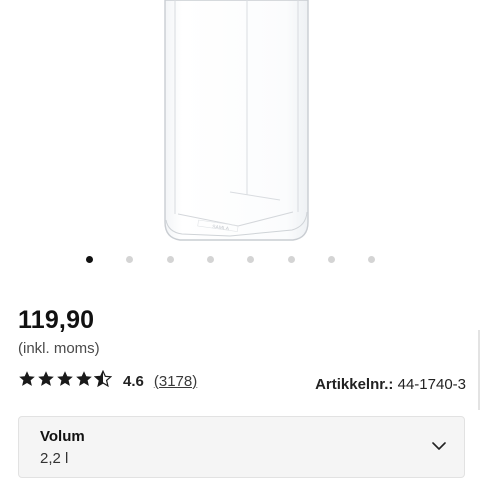 This screenshot has height=480, width=480. I want to click on rating-stars, so click(65, 381).